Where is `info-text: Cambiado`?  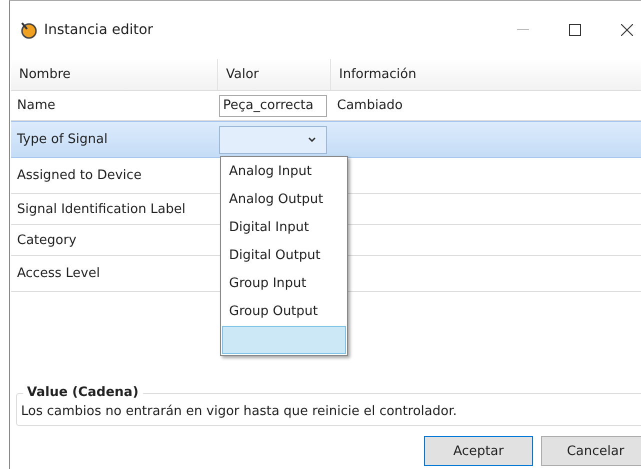
info-text: Cambiado is located at coordinates (370, 106).